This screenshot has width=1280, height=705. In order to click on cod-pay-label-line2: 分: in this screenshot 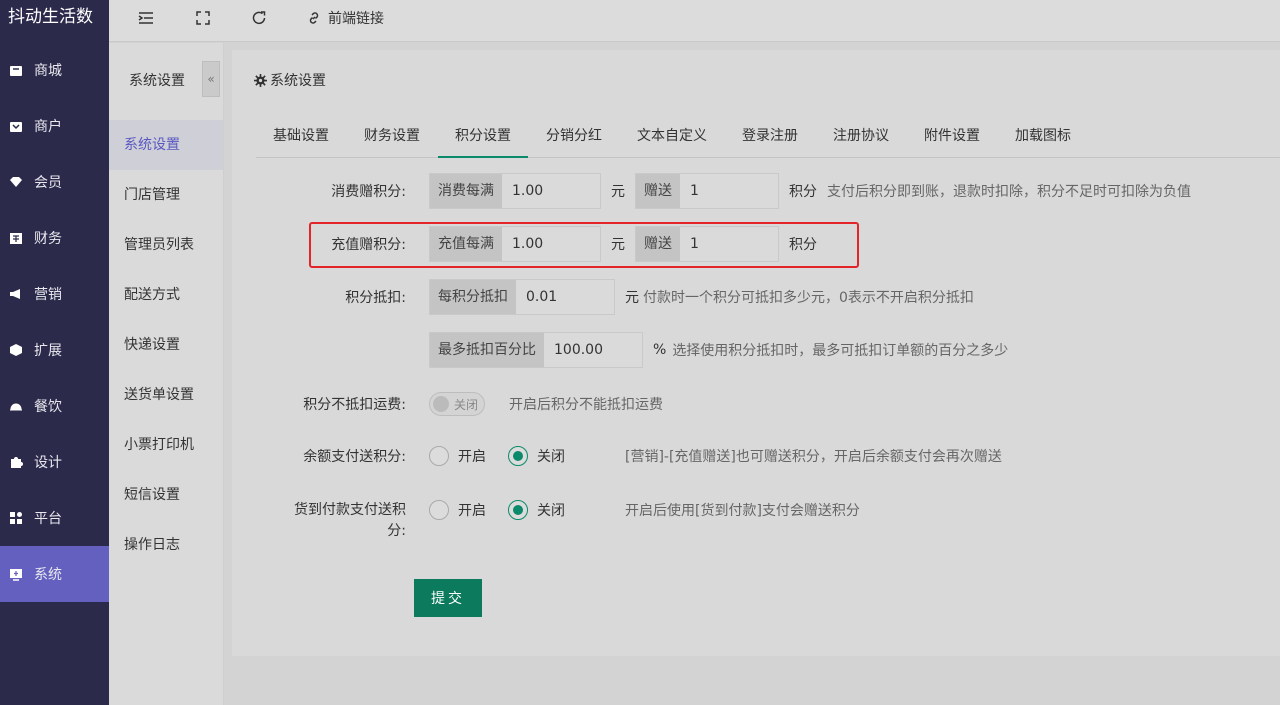, I will do `click(396, 531)`.